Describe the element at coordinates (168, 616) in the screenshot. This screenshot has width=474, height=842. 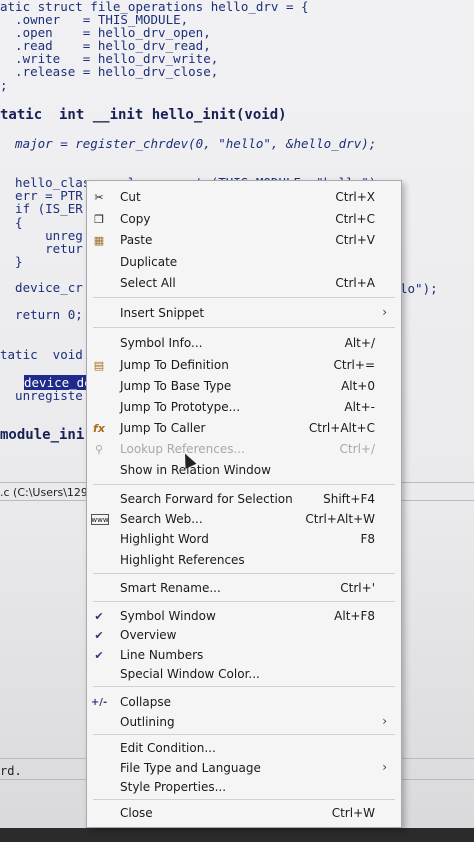
I see `menu-item-label: Symbol Window` at that location.